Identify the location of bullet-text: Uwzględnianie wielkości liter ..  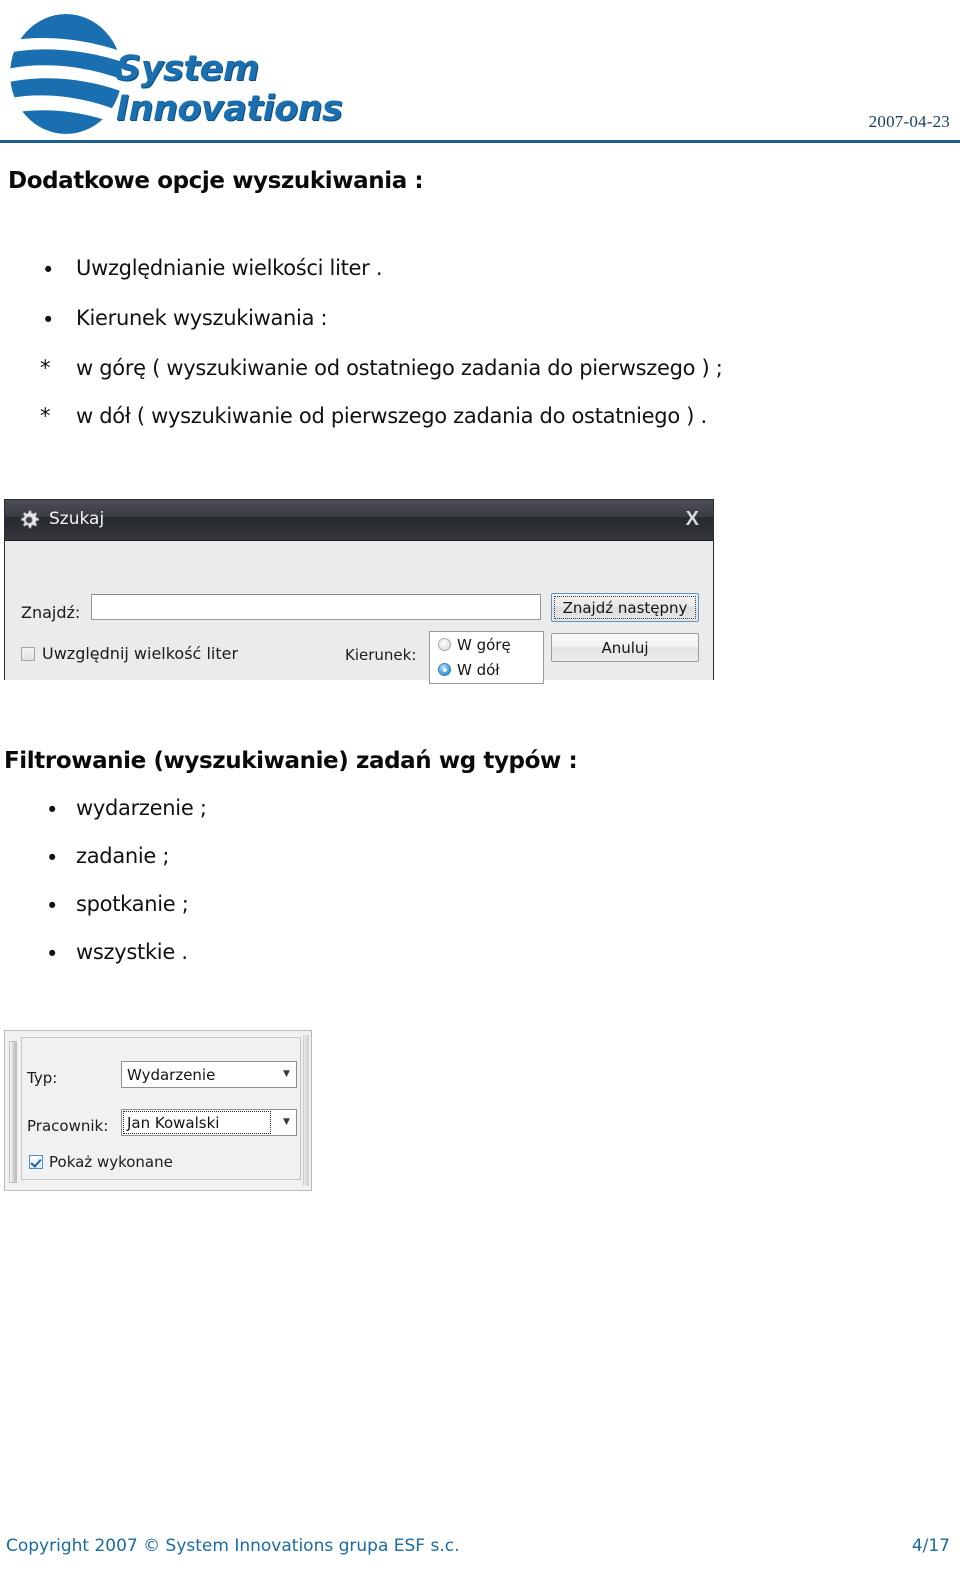
(229, 268).